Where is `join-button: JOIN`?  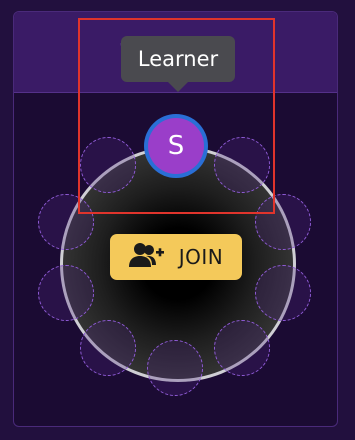 join-button: JOIN is located at coordinates (176, 257).